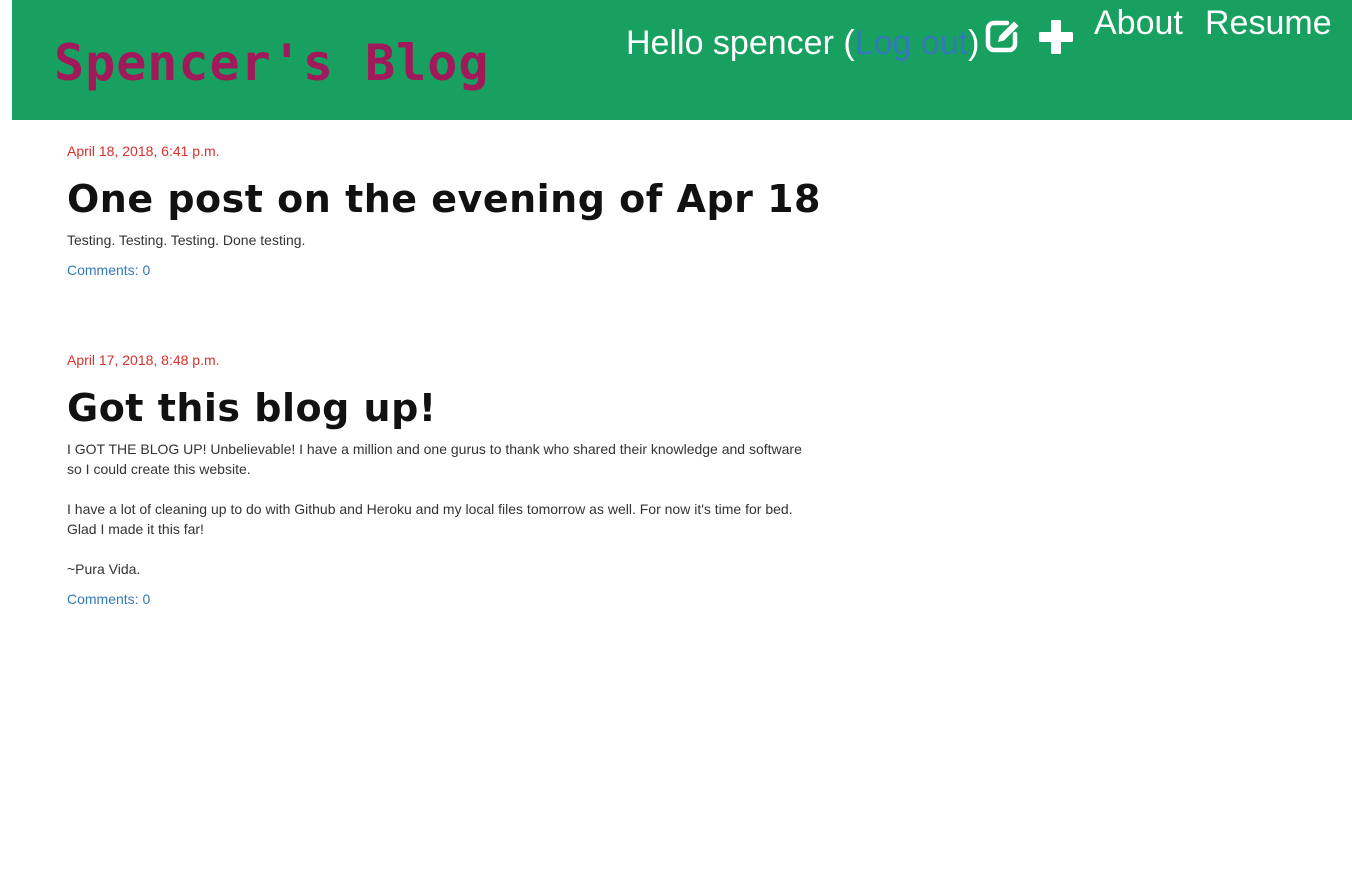 This screenshot has height=883, width=1352. I want to click on add-button, so click(1056, 37).